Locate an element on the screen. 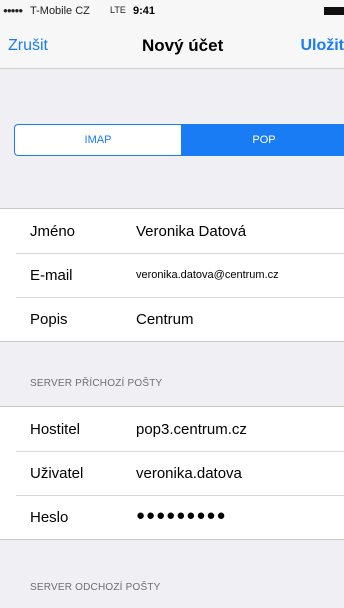  name-label: Jméno is located at coordinates (53, 231).